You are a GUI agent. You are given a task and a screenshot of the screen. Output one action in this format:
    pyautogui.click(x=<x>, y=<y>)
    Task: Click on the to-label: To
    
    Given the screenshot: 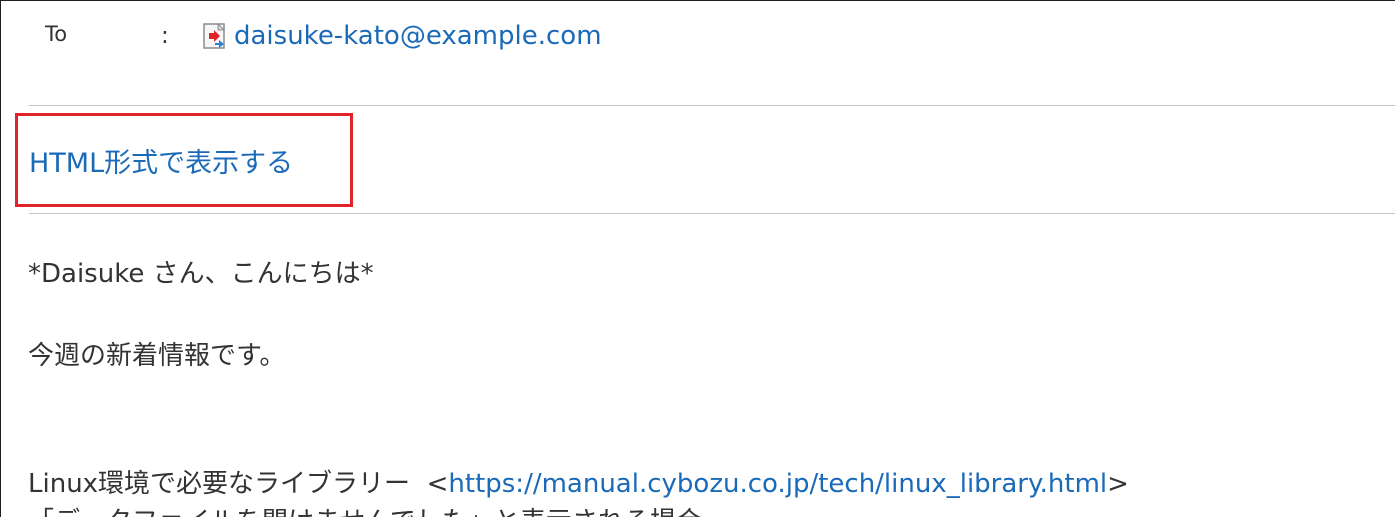 What is the action you would take?
    pyautogui.click(x=56, y=34)
    